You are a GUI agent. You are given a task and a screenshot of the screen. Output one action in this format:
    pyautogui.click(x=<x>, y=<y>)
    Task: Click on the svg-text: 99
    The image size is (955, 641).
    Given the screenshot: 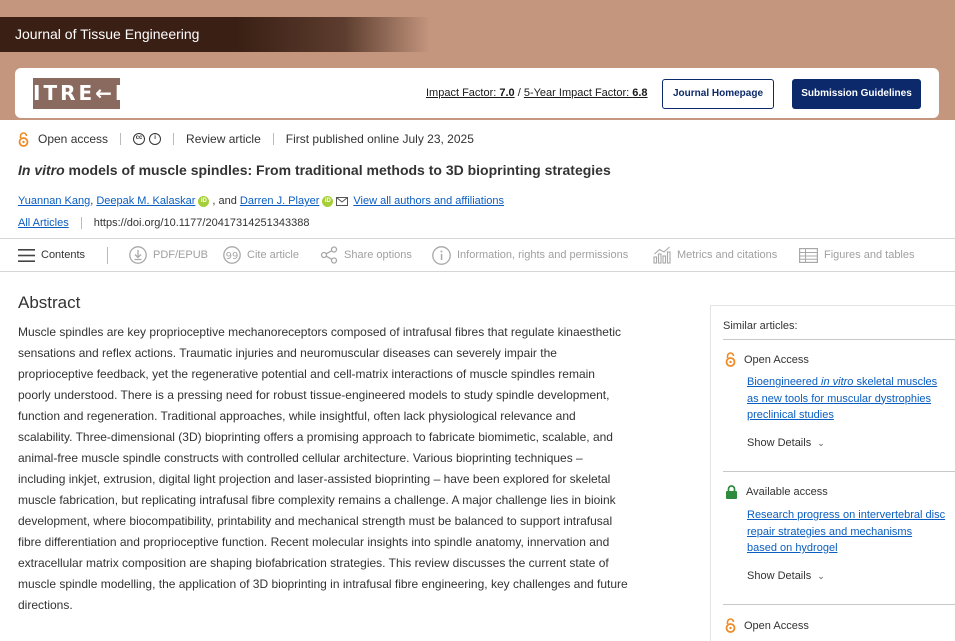 What is the action you would take?
    pyautogui.click(x=232, y=256)
    